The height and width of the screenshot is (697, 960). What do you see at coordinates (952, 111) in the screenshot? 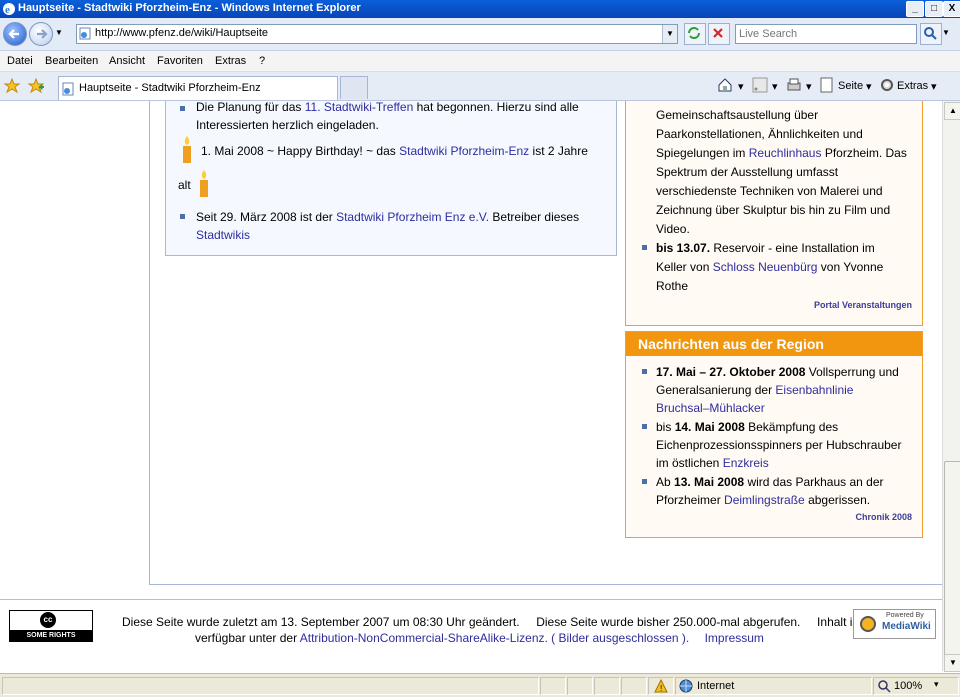
I see `scroll-up-icon: ▲` at bounding box center [952, 111].